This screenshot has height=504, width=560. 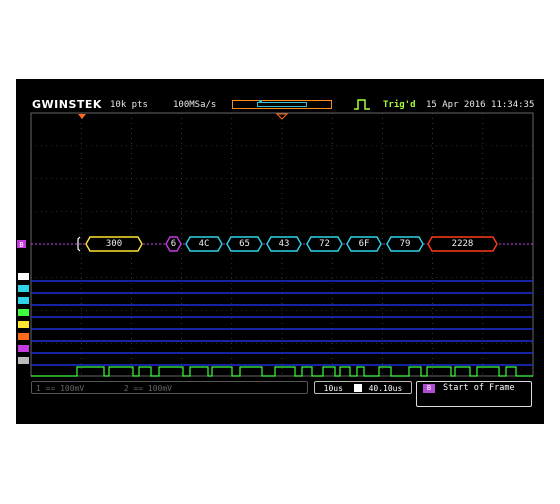 What do you see at coordinates (260, 101) in the screenshot?
I see `trigger-position-cursor` at bounding box center [260, 101].